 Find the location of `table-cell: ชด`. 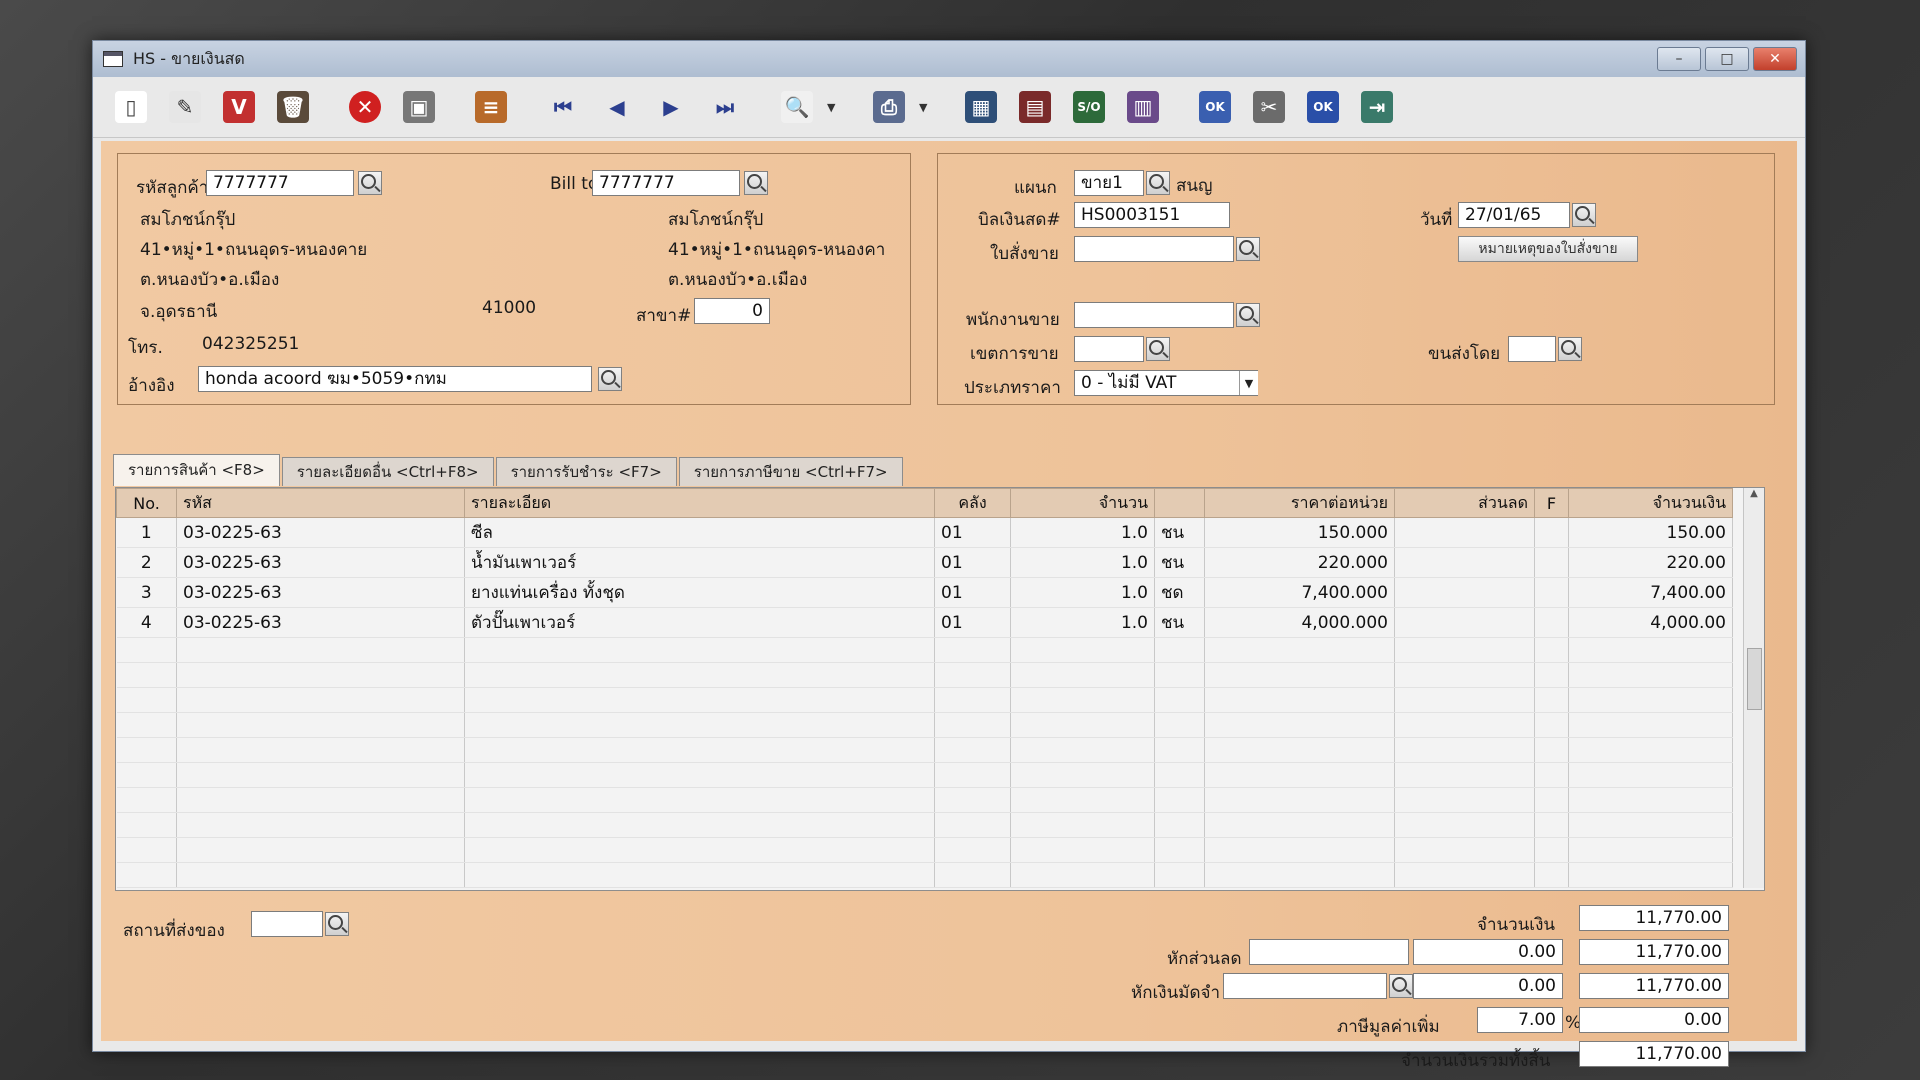

table-cell: ชด is located at coordinates (1179, 592).